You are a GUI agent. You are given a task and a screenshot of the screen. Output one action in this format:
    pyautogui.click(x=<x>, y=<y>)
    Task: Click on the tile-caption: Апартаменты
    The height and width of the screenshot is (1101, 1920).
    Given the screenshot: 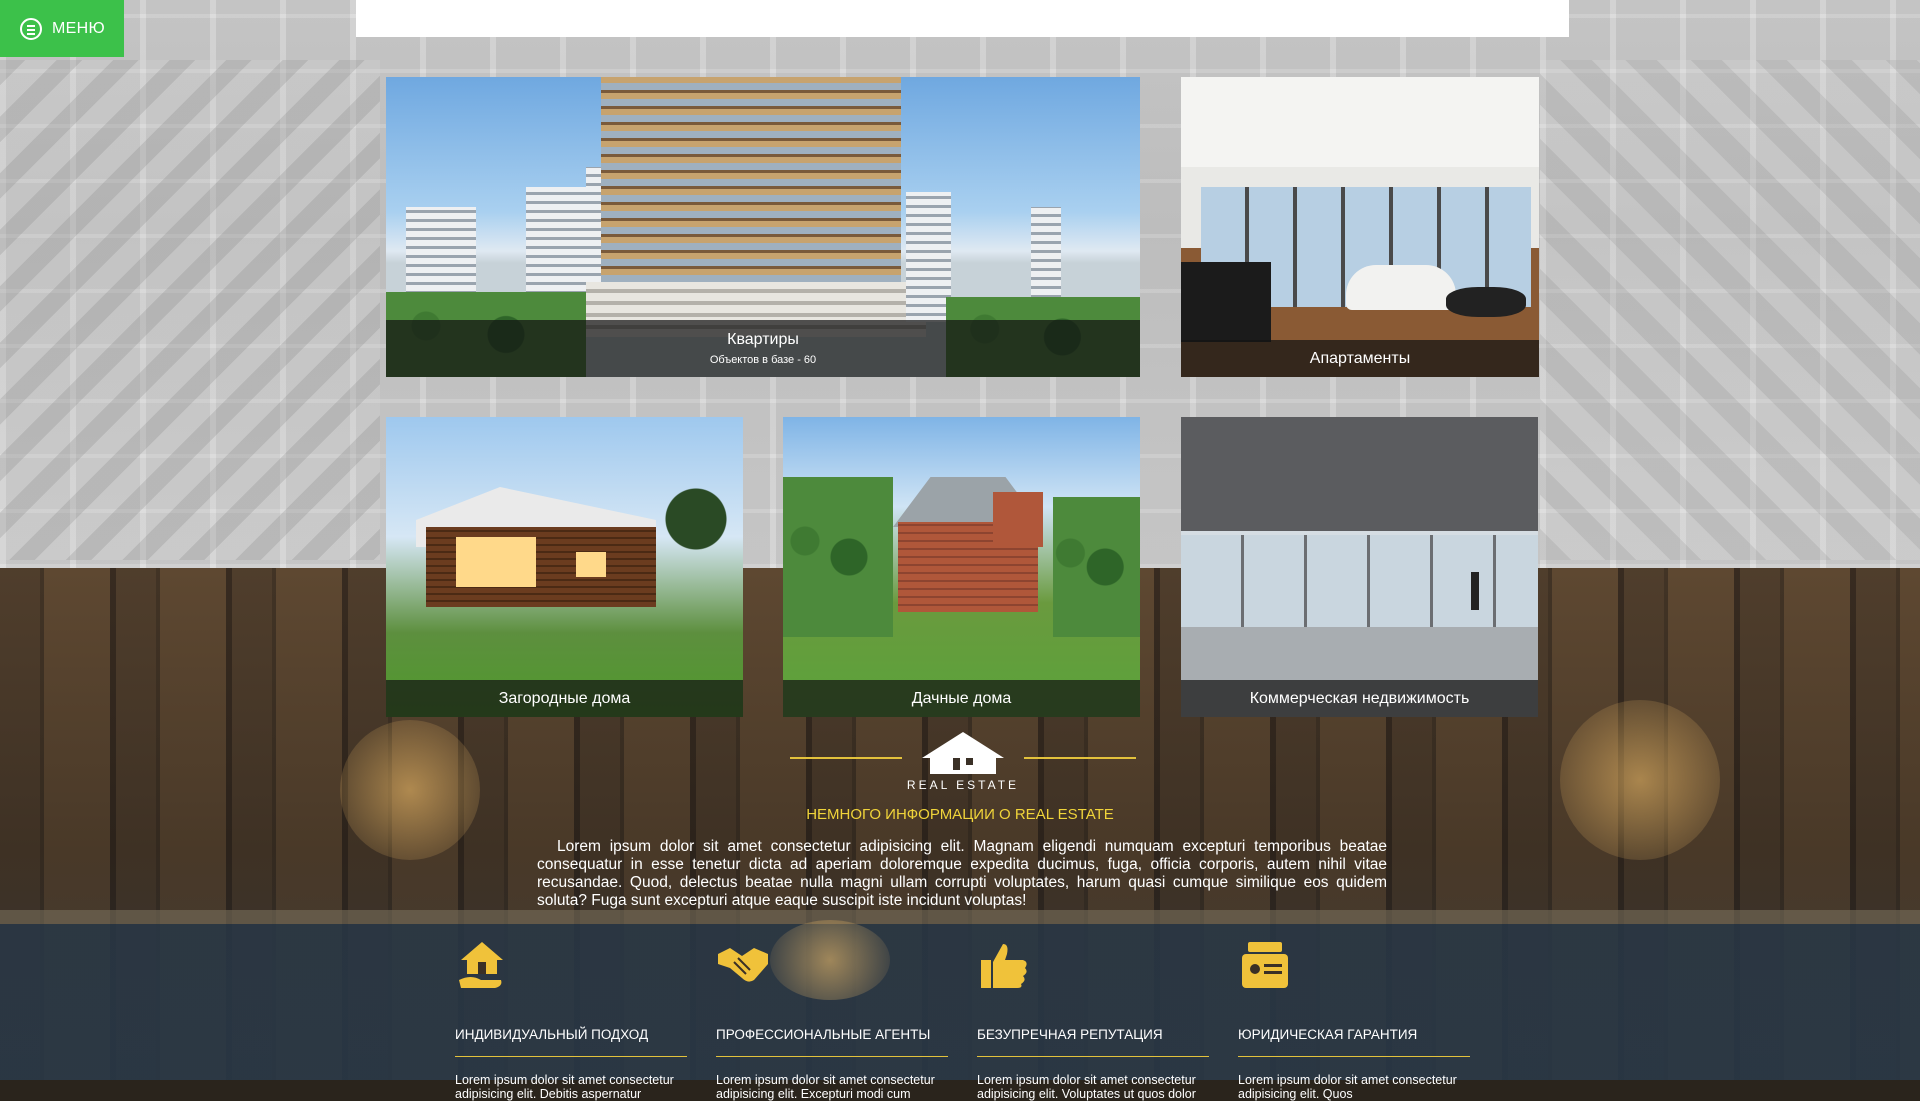 What is the action you would take?
    pyautogui.click(x=1360, y=358)
    